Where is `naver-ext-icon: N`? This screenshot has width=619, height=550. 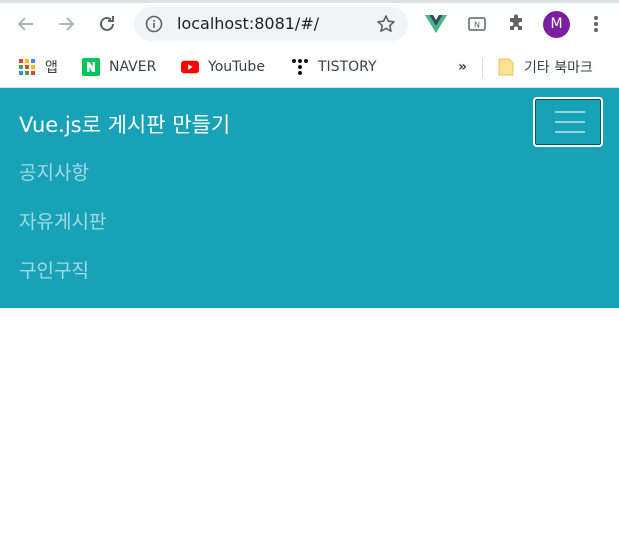
naver-ext-icon: N is located at coordinates (477, 24).